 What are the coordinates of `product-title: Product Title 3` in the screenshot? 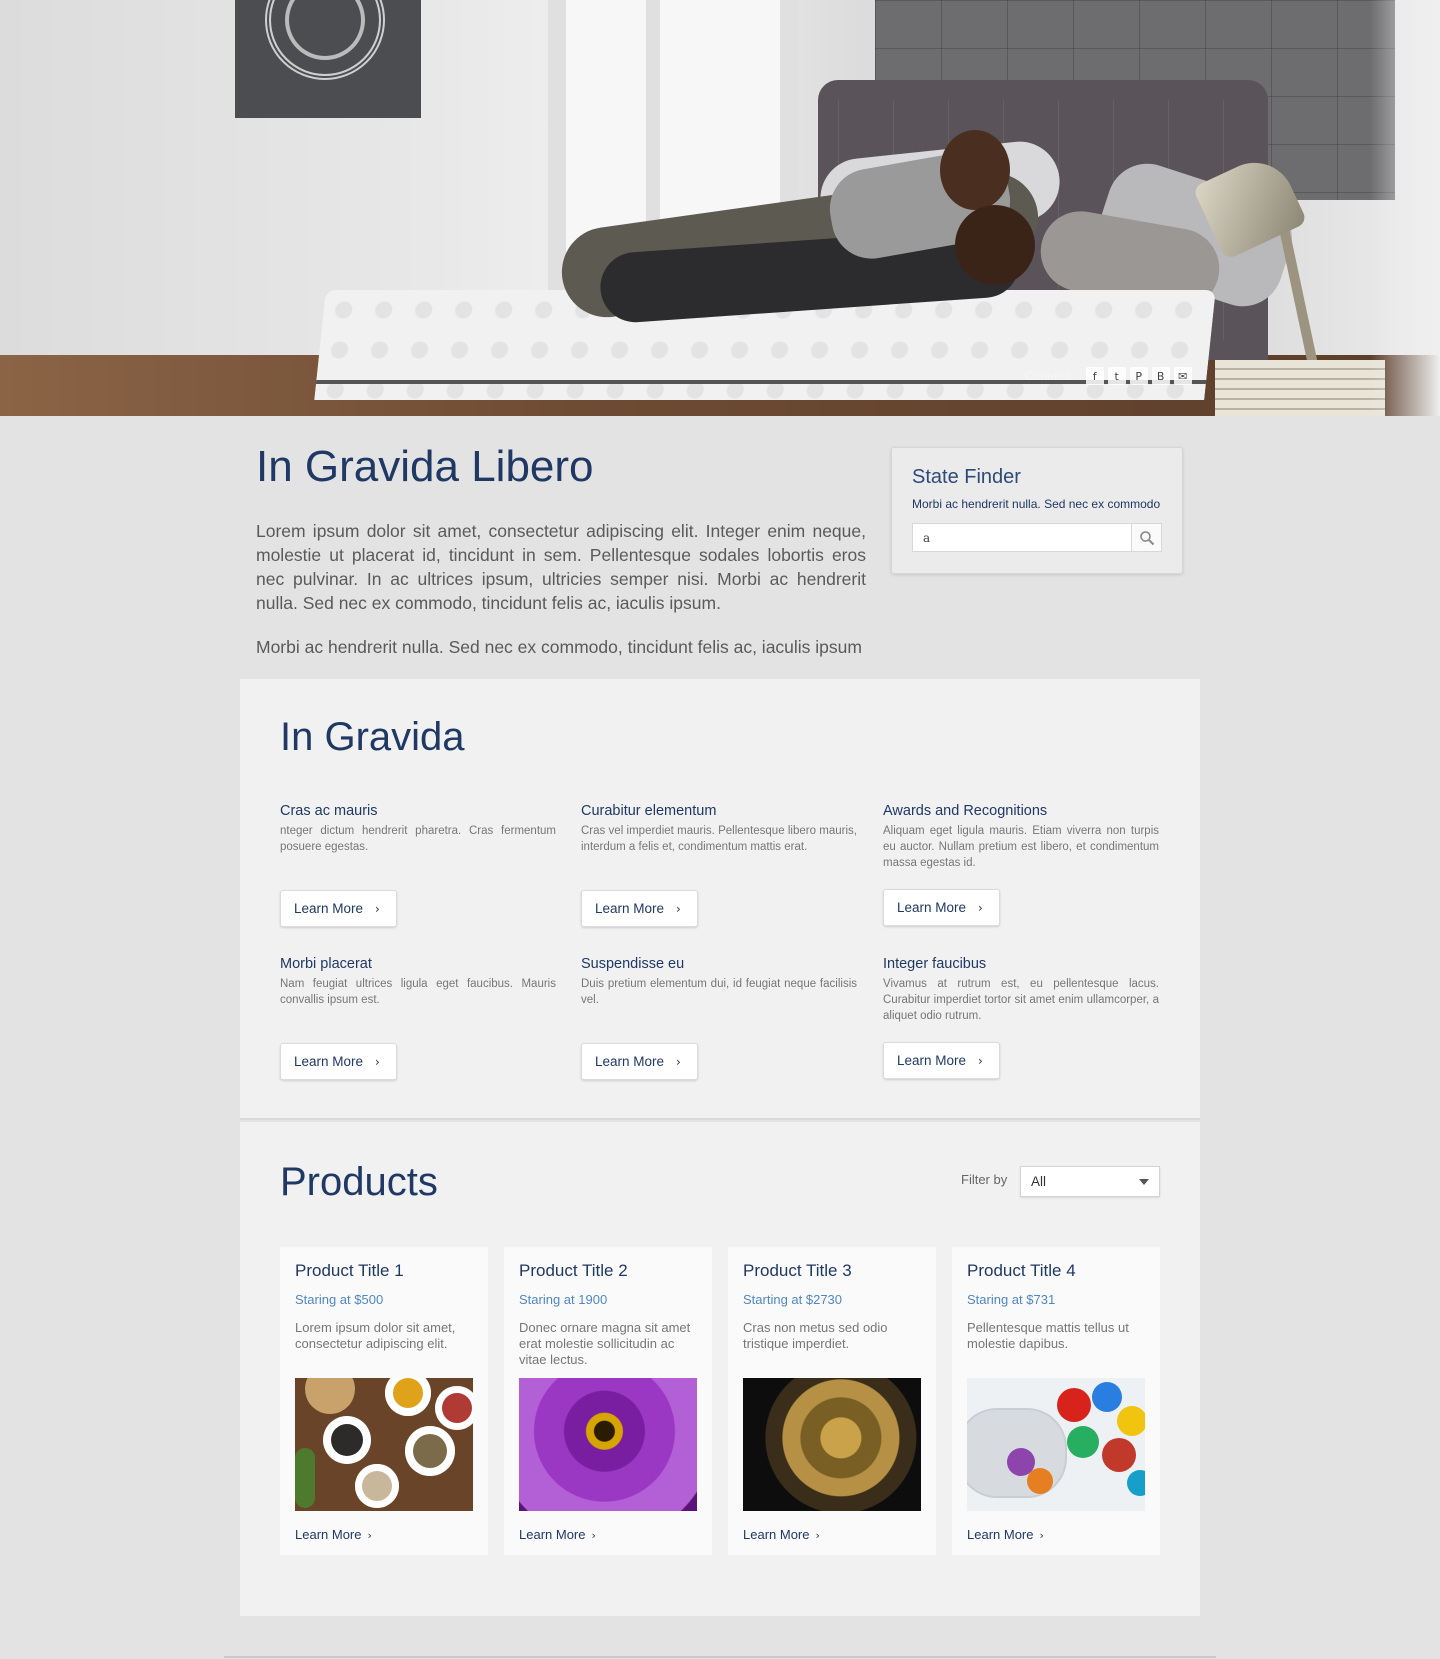 It's located at (797, 1270).